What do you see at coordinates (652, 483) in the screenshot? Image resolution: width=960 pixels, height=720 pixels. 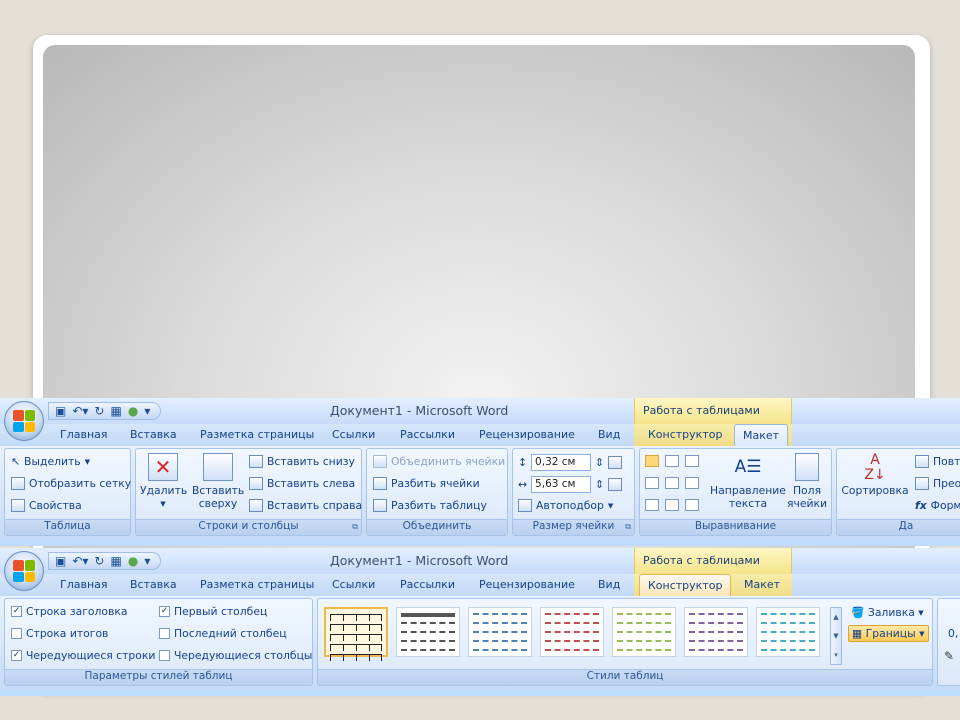 I see `align-middle-left-icon` at bounding box center [652, 483].